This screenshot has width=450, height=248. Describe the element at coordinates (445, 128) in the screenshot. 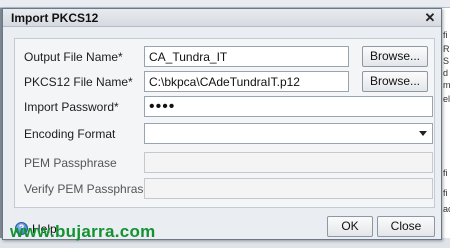

I see `background-window-right: fi R S d m el fi fi ac` at that location.